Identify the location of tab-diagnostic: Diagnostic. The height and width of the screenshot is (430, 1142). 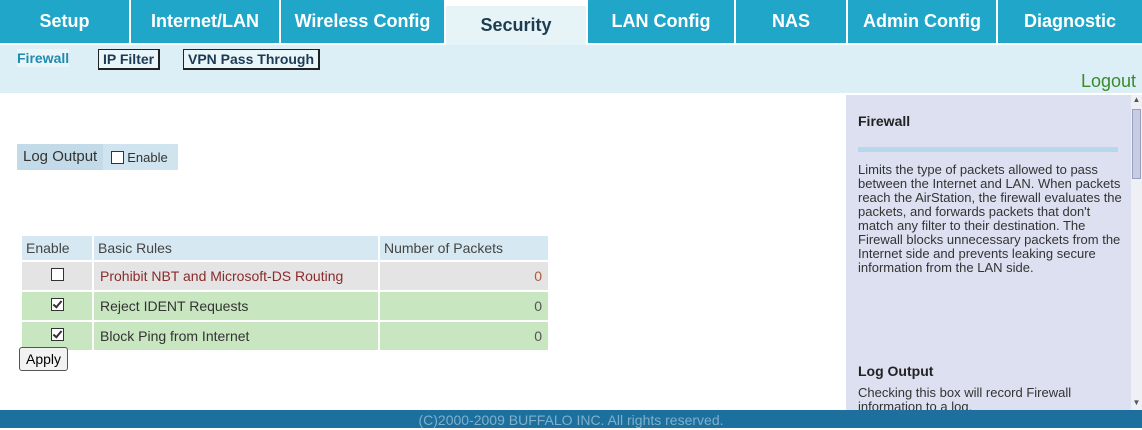
(1070, 21).